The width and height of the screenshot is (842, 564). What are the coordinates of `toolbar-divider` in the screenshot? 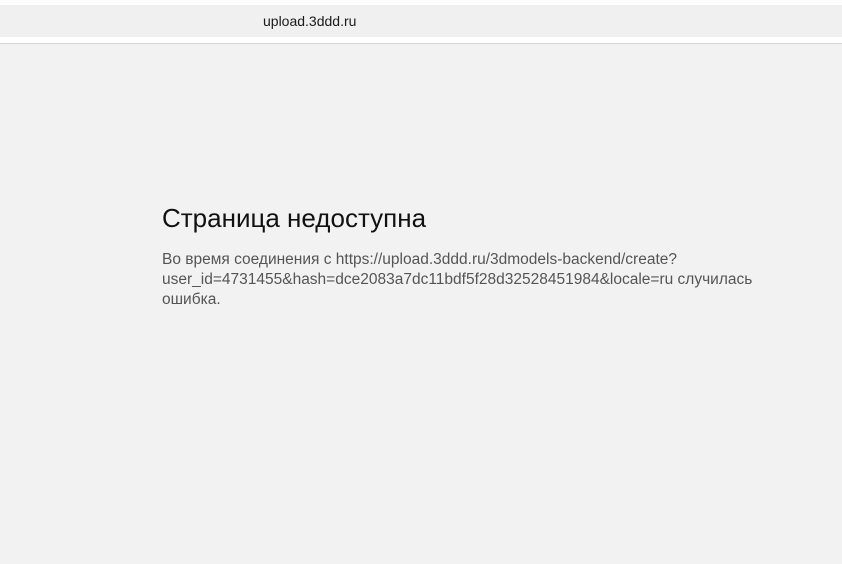 It's located at (421, 43).